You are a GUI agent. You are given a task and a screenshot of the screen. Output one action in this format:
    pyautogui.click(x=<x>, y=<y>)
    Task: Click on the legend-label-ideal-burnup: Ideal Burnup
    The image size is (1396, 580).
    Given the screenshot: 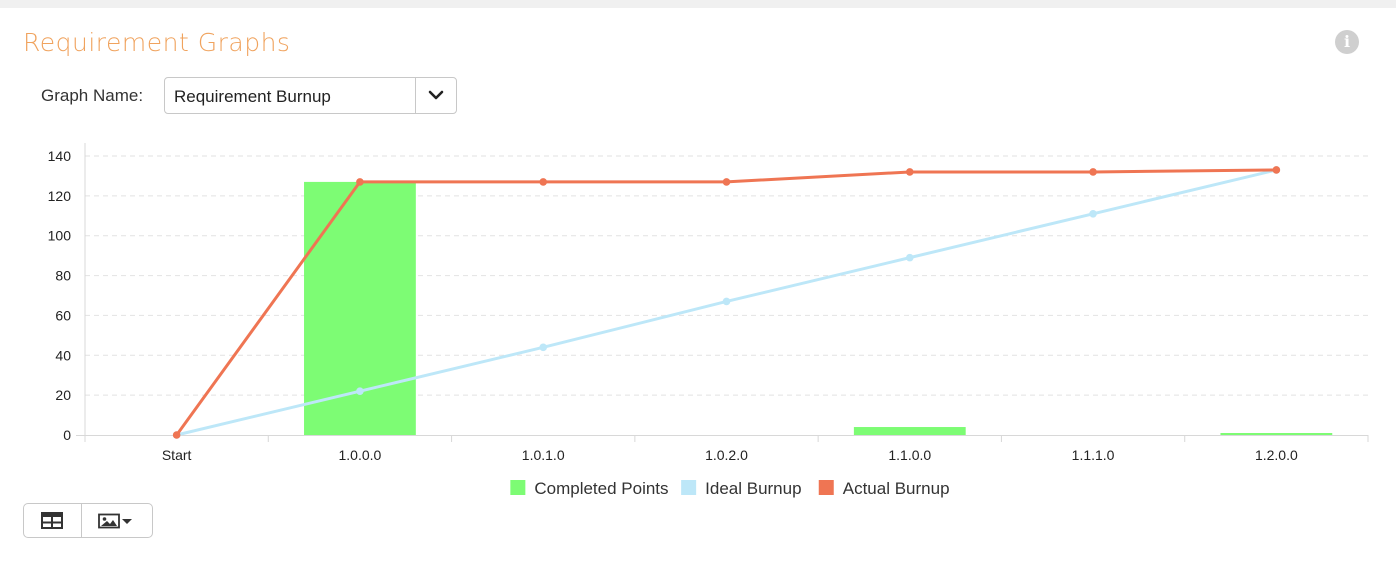 What is the action you would take?
    pyautogui.click(x=753, y=488)
    